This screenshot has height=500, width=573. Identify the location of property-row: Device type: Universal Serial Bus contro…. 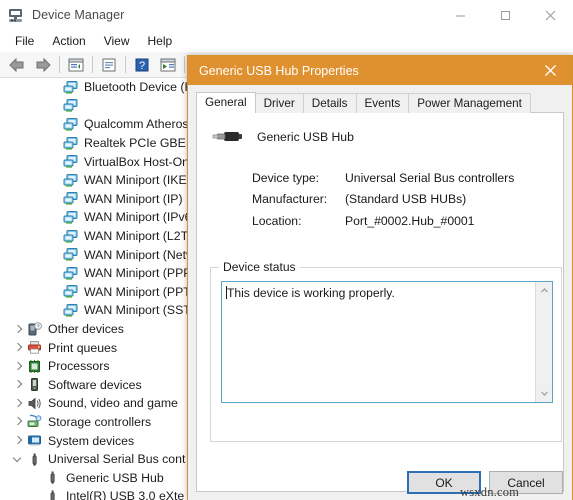
(407, 178).